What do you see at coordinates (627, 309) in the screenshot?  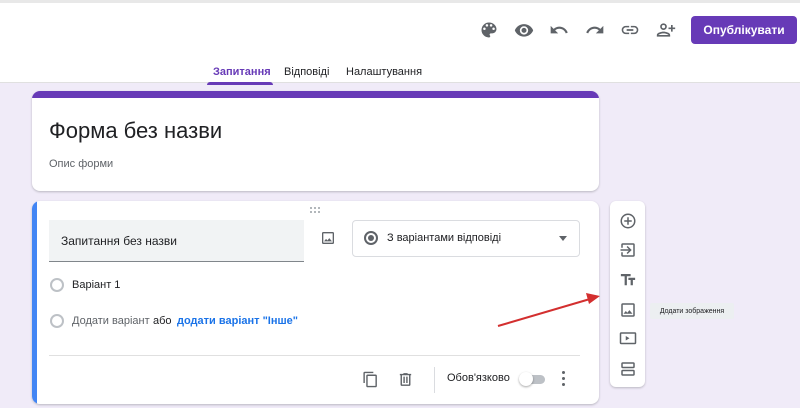 I see `add-image-icon` at bounding box center [627, 309].